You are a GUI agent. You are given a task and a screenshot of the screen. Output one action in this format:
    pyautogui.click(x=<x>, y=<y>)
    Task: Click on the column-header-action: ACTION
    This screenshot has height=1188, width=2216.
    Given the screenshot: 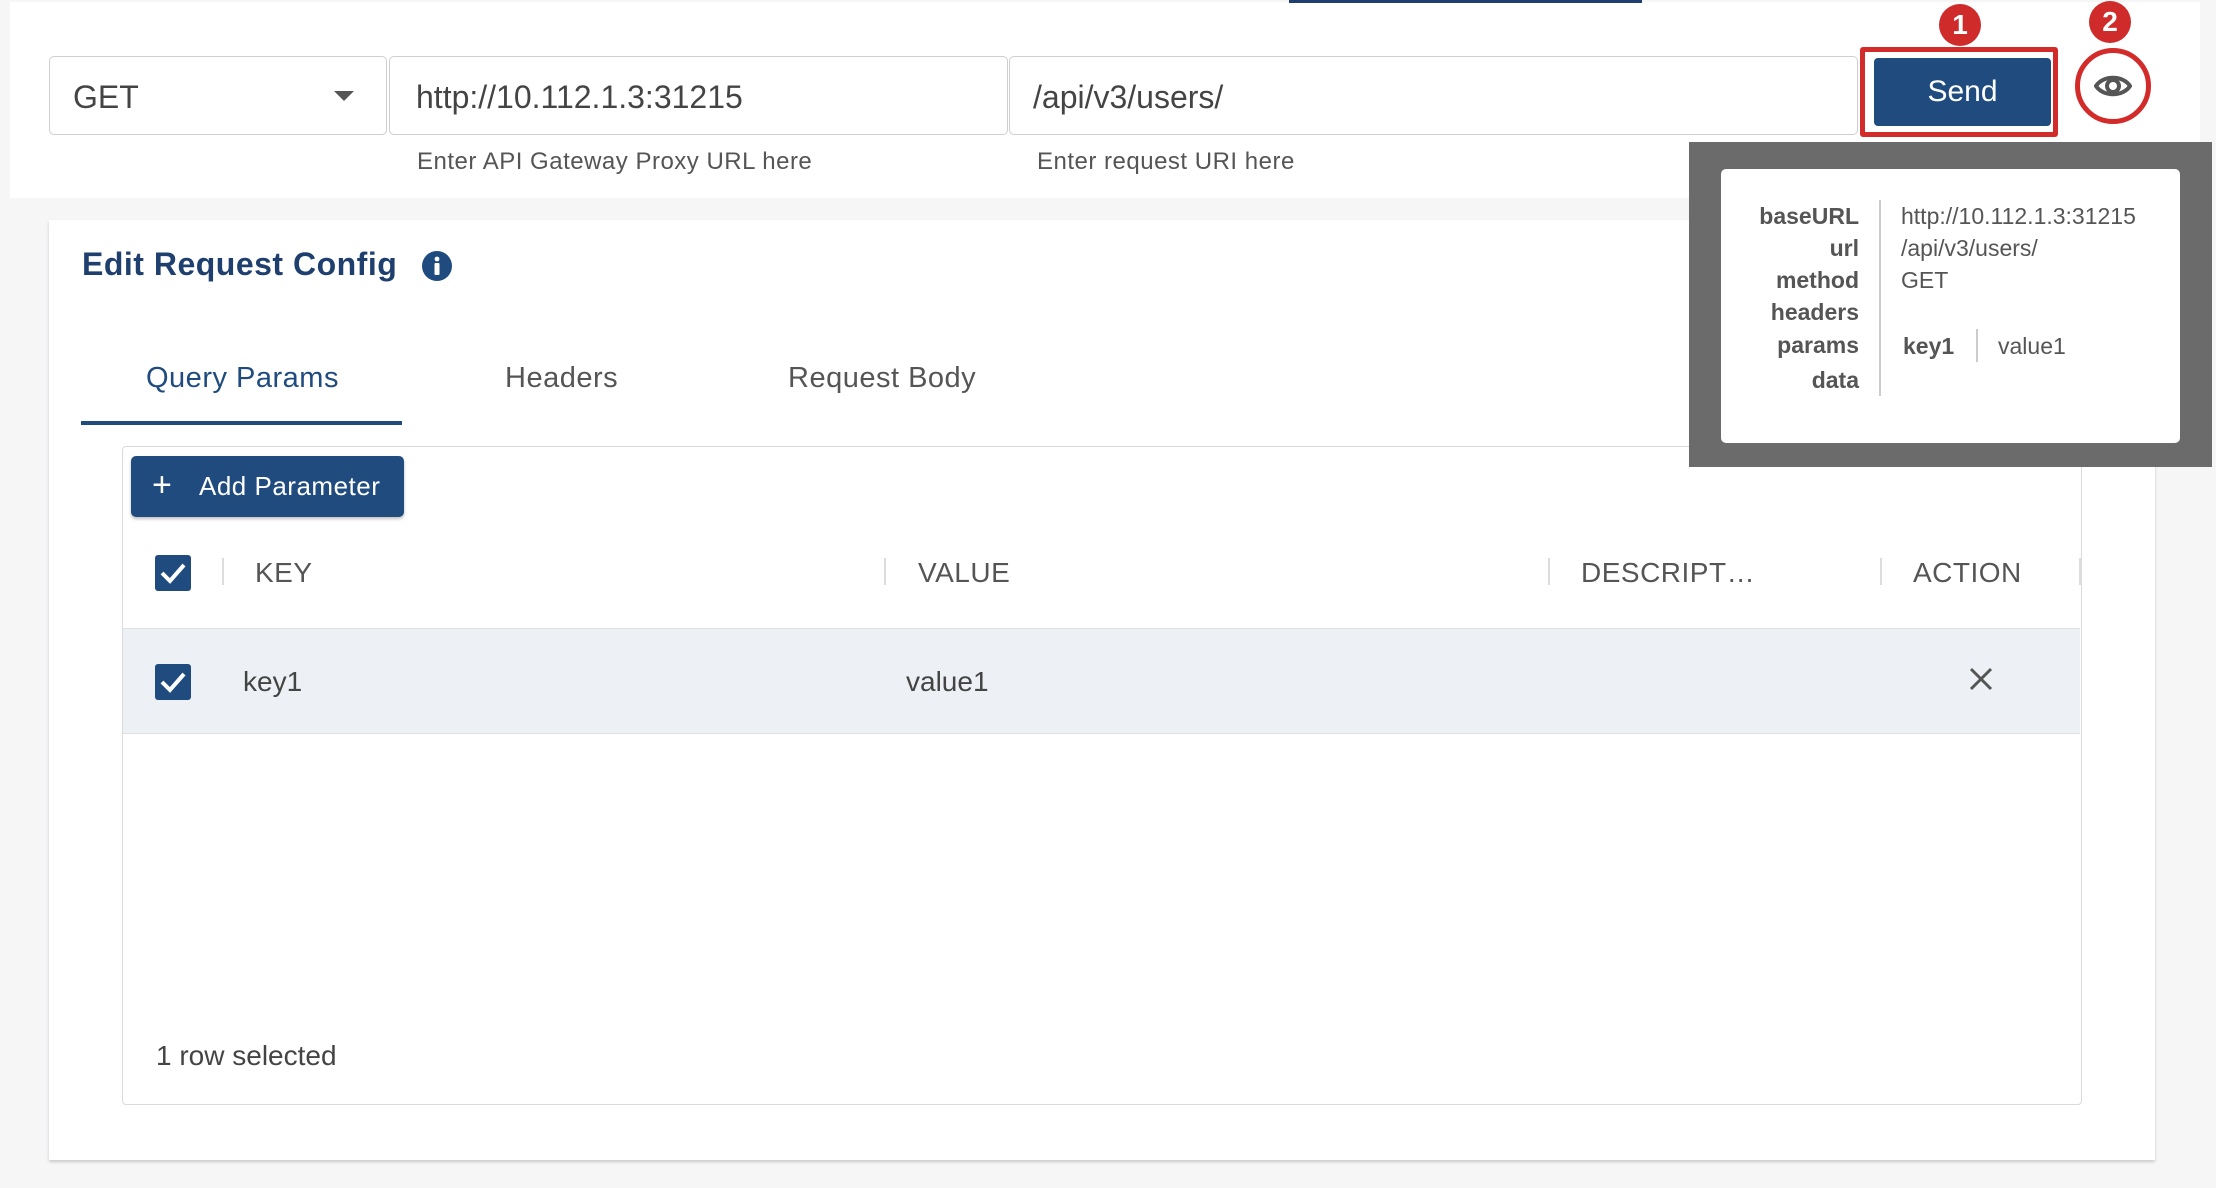 What is the action you would take?
    pyautogui.click(x=1967, y=572)
    